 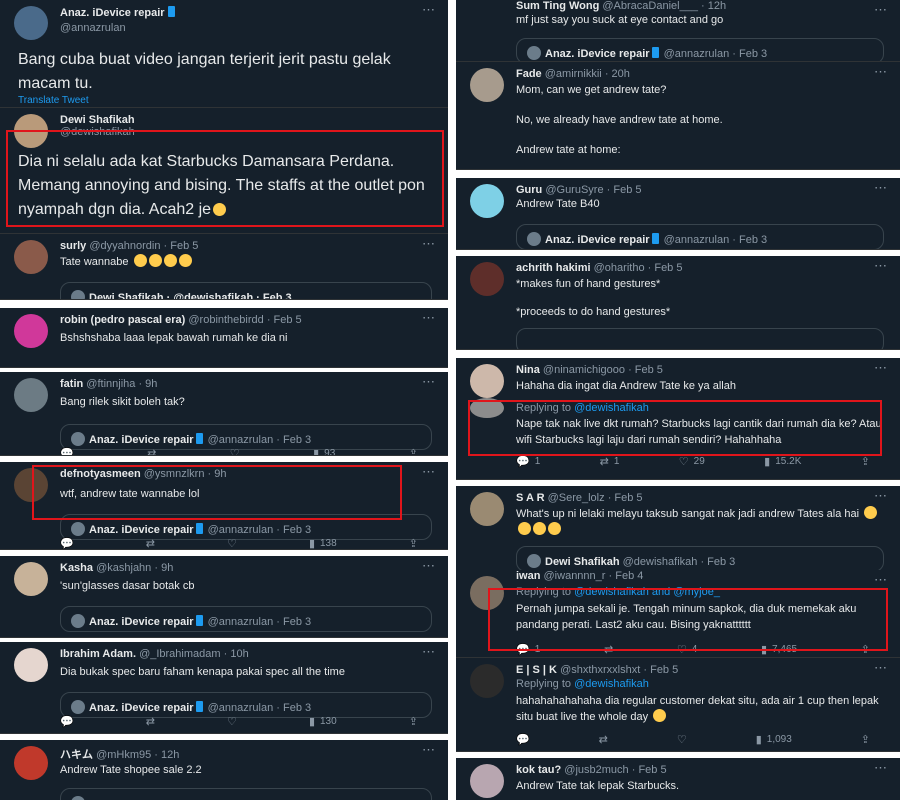 I want to click on highlight-box, so click(x=688, y=619).